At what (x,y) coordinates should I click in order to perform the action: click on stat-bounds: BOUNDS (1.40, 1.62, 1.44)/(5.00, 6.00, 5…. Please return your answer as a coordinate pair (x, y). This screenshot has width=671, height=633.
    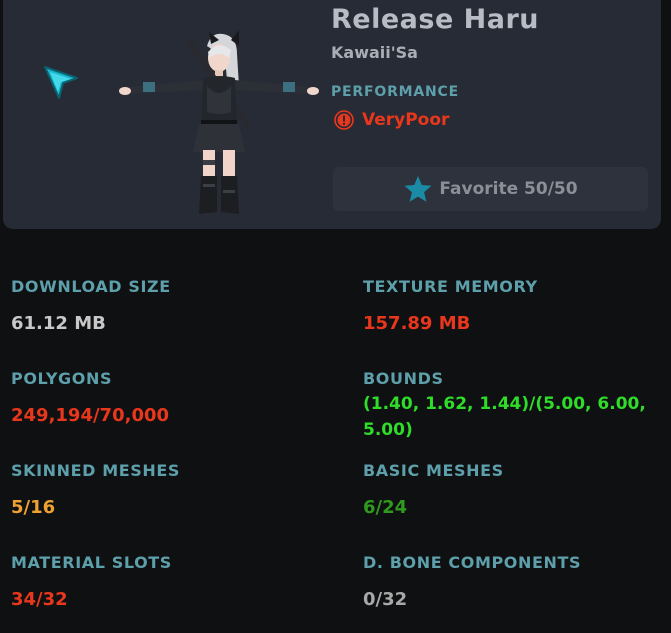
    Looking at the image, I should click on (517, 406).